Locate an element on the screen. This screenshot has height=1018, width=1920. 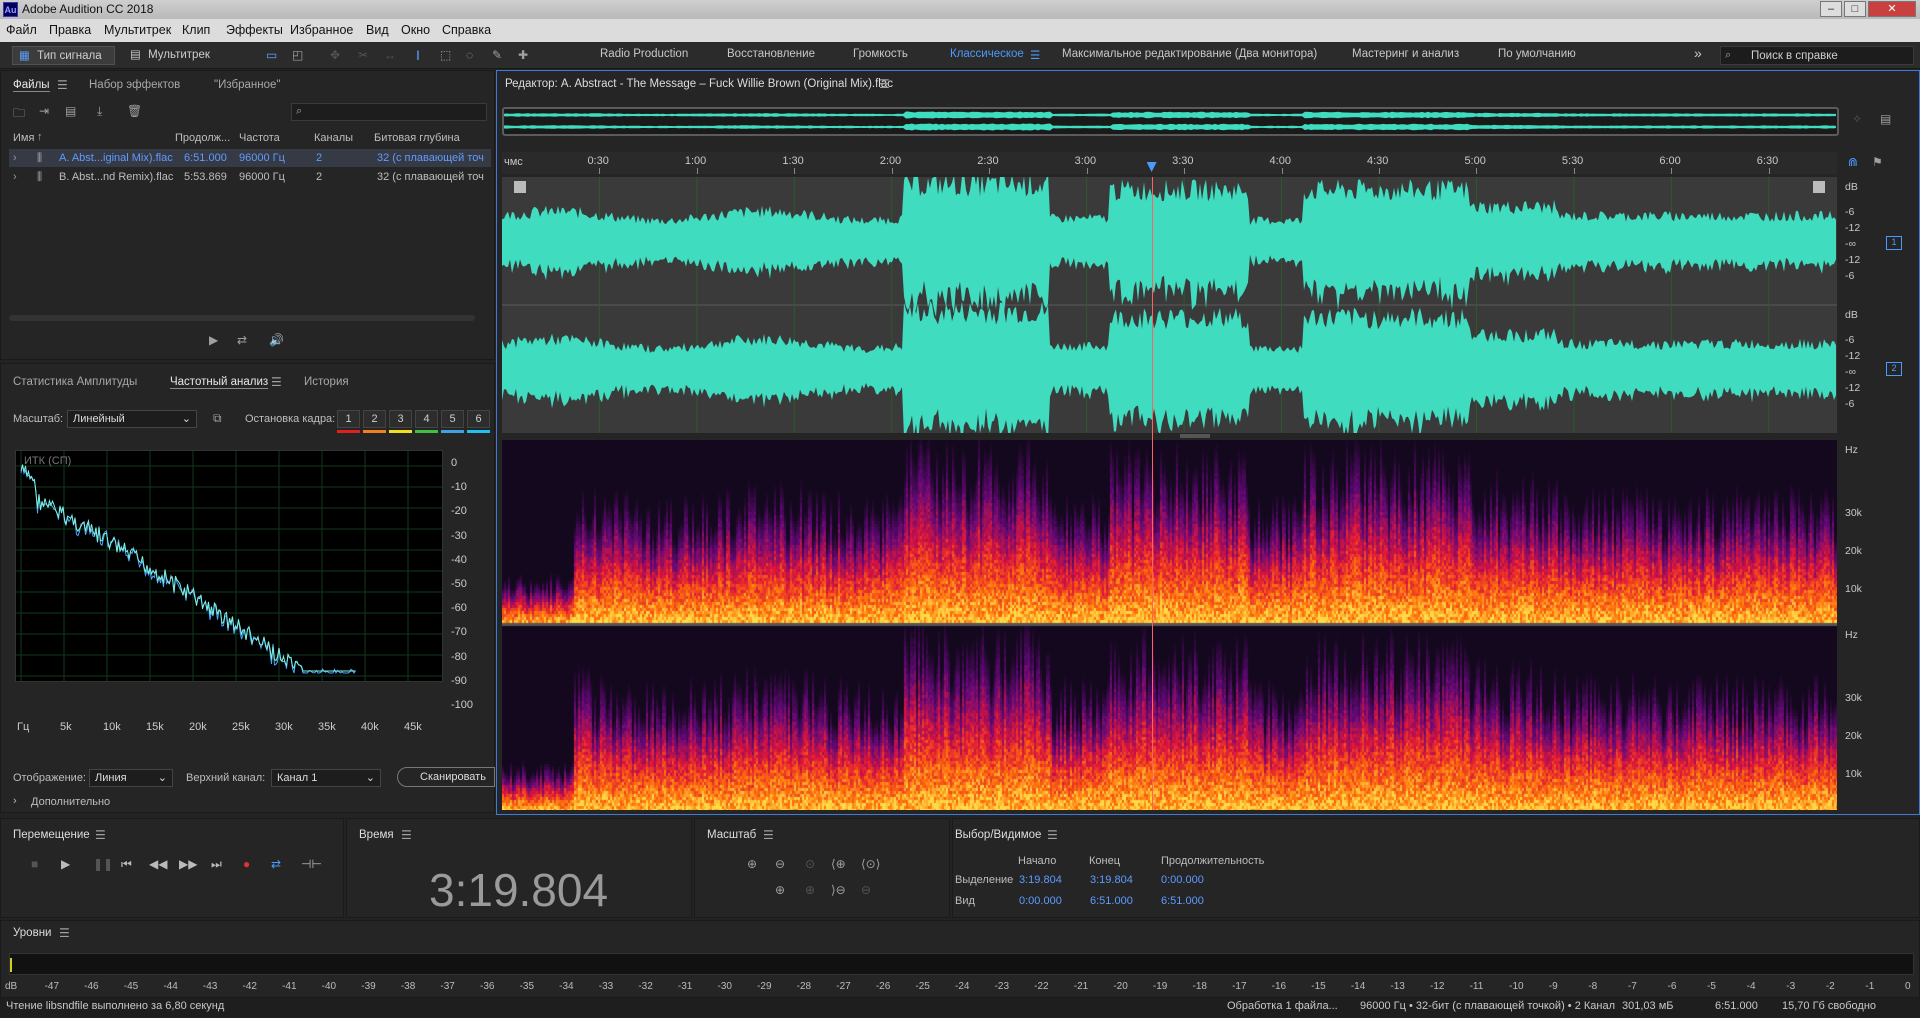
open-file-icon: 🗀 is located at coordinates (19, 114).